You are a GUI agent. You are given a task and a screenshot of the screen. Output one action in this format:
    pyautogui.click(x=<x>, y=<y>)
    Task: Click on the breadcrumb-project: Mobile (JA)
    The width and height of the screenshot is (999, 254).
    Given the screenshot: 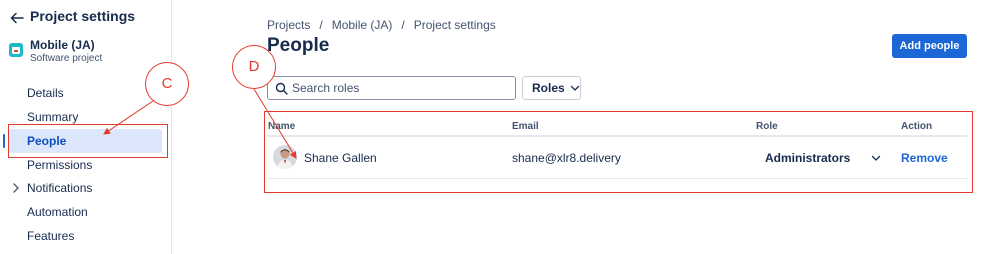 What is the action you would take?
    pyautogui.click(x=362, y=25)
    